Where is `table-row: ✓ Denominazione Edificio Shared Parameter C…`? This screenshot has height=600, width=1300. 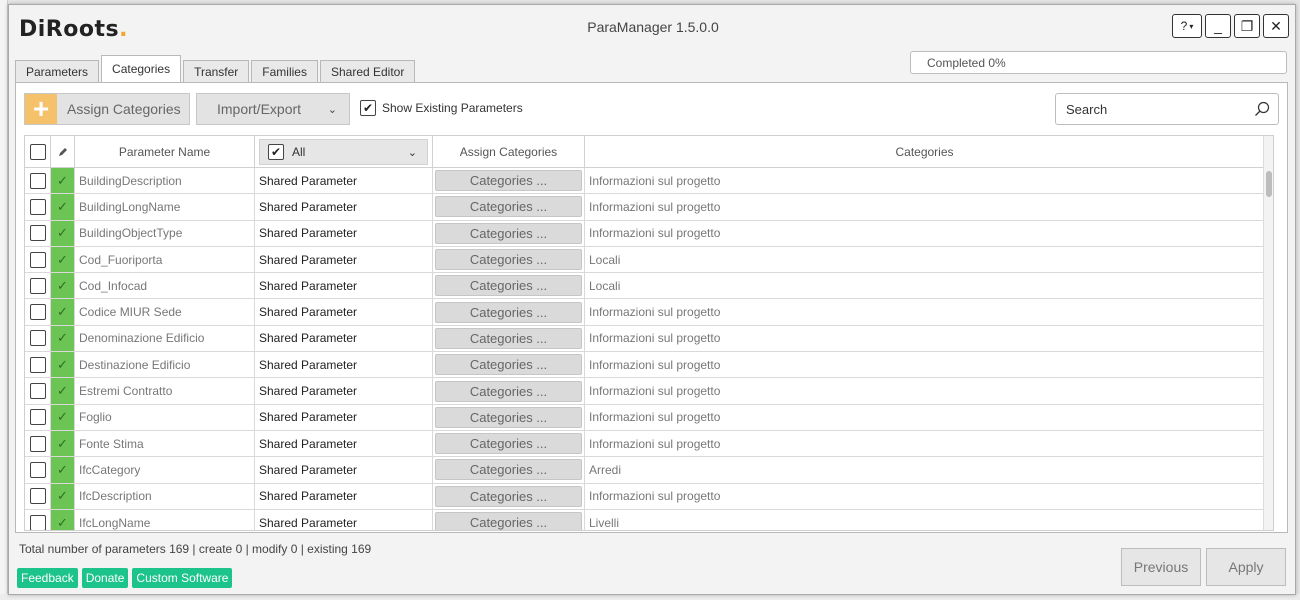
table-row: ✓ Denominazione Edificio Shared Parameter C… is located at coordinates (645, 339).